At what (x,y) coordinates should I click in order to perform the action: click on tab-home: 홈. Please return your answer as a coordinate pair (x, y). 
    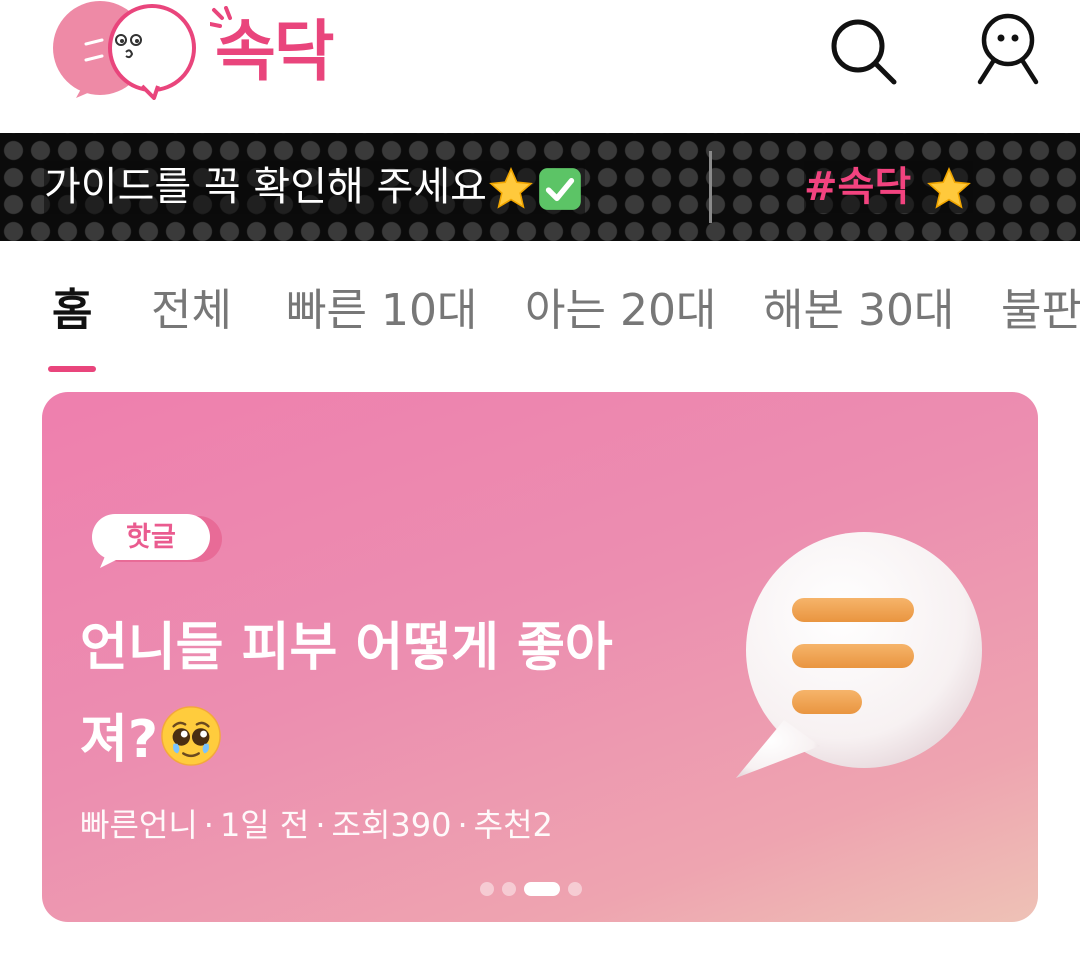
    Looking at the image, I should click on (72, 311).